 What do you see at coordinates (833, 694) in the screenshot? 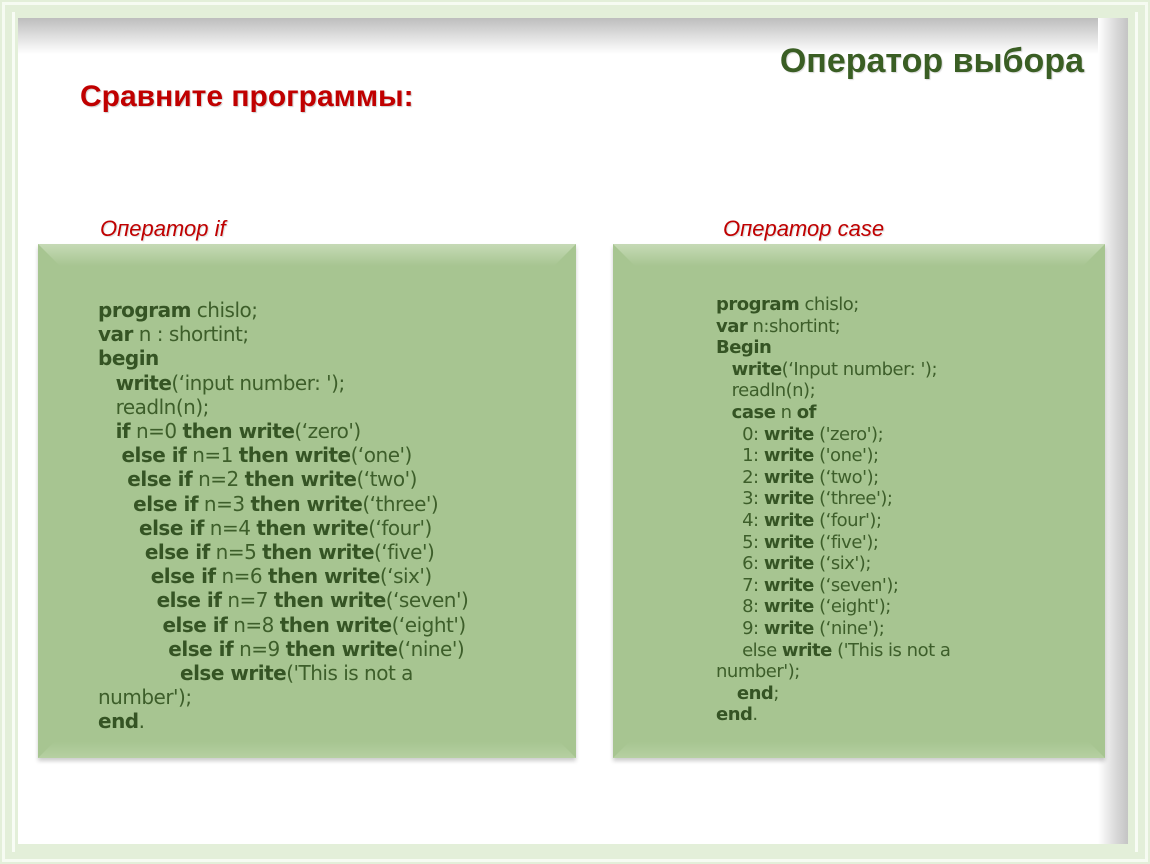
I see `code-line: end;` at bounding box center [833, 694].